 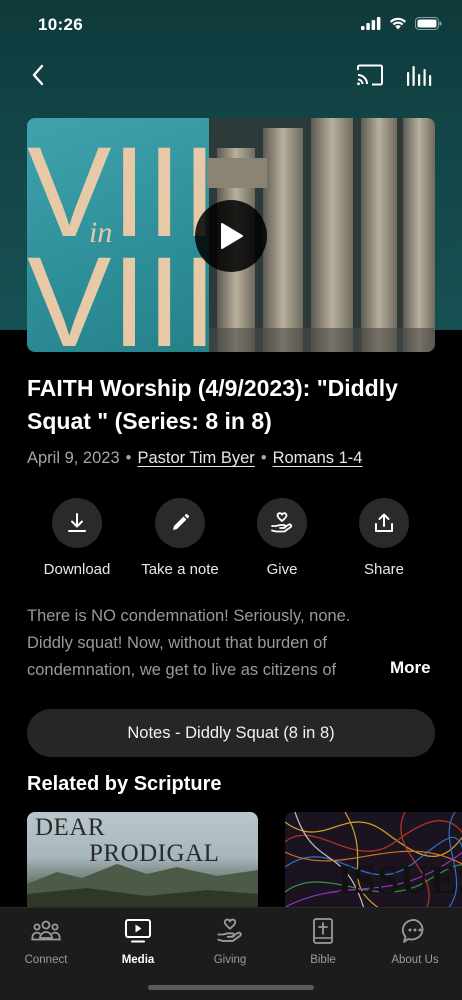 I want to click on top-navigation, so click(x=231, y=75).